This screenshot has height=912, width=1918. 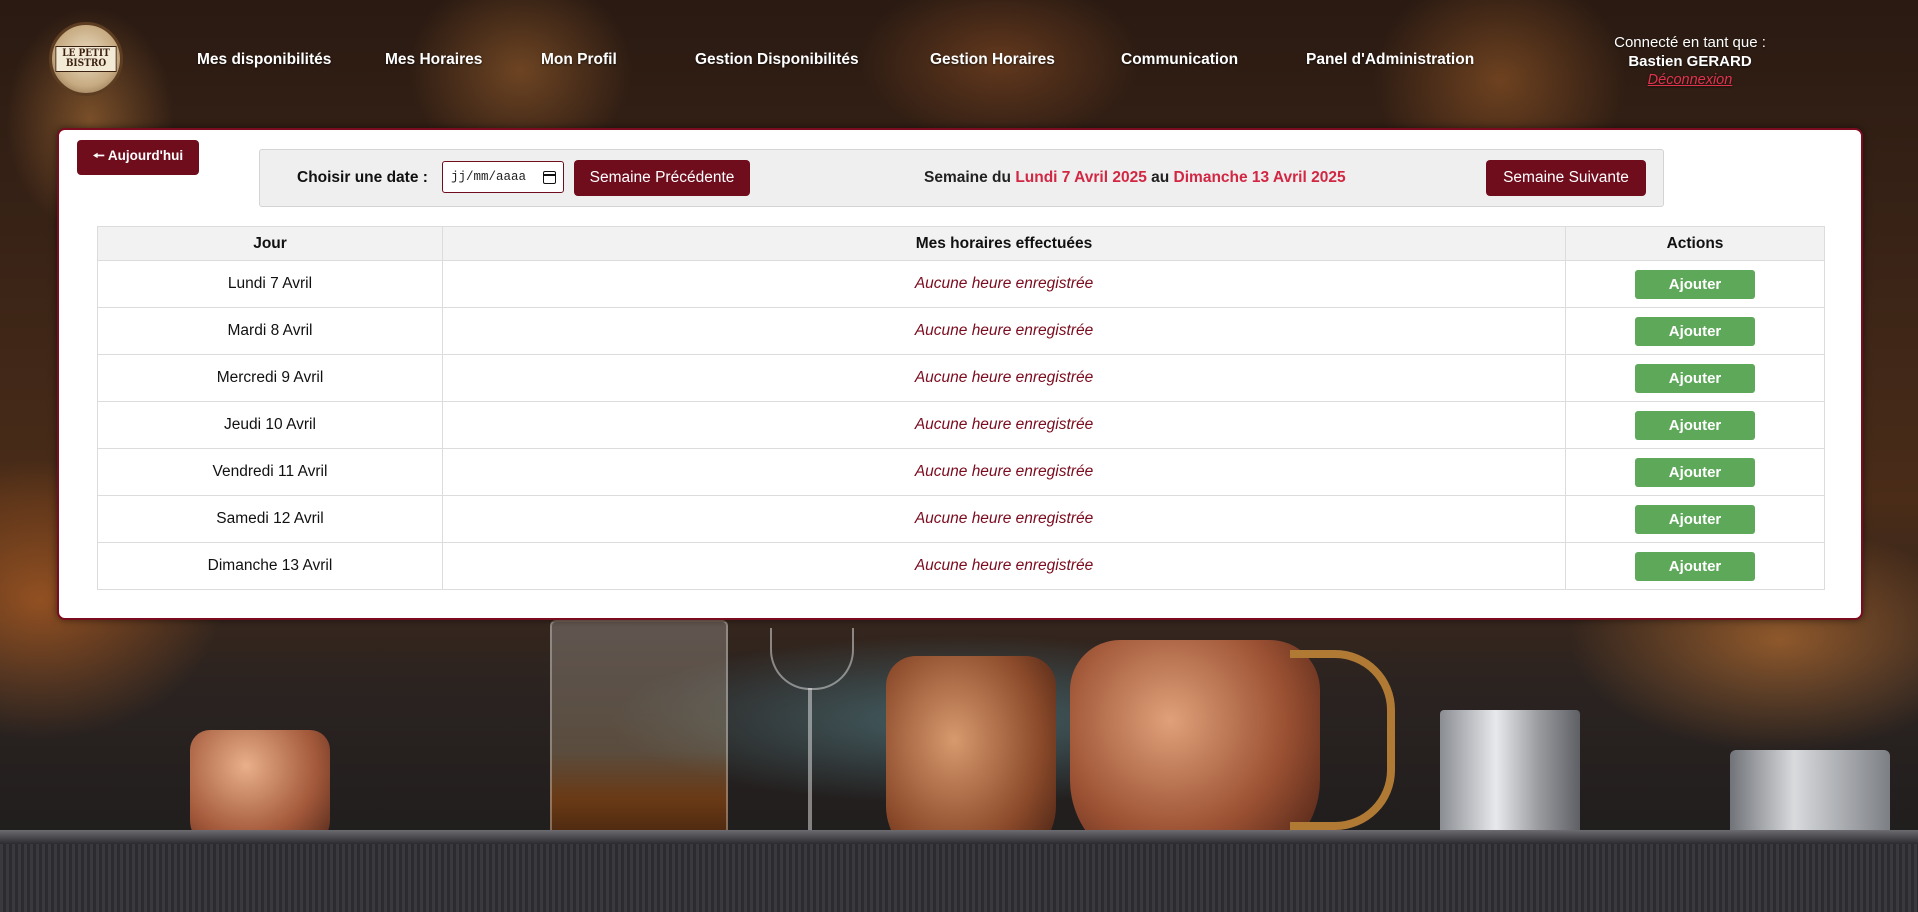 I want to click on logo: LE PETIT BISTRO, so click(x=86, y=59).